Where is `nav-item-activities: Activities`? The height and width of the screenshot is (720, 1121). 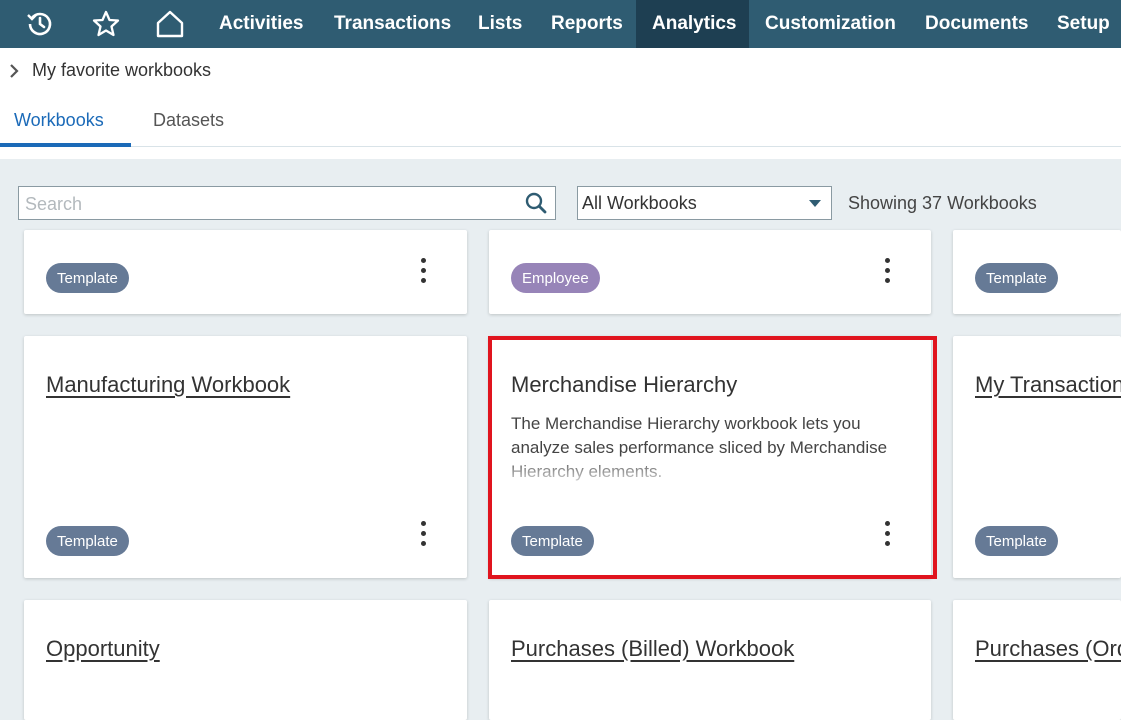
nav-item-activities: Activities is located at coordinates (261, 24).